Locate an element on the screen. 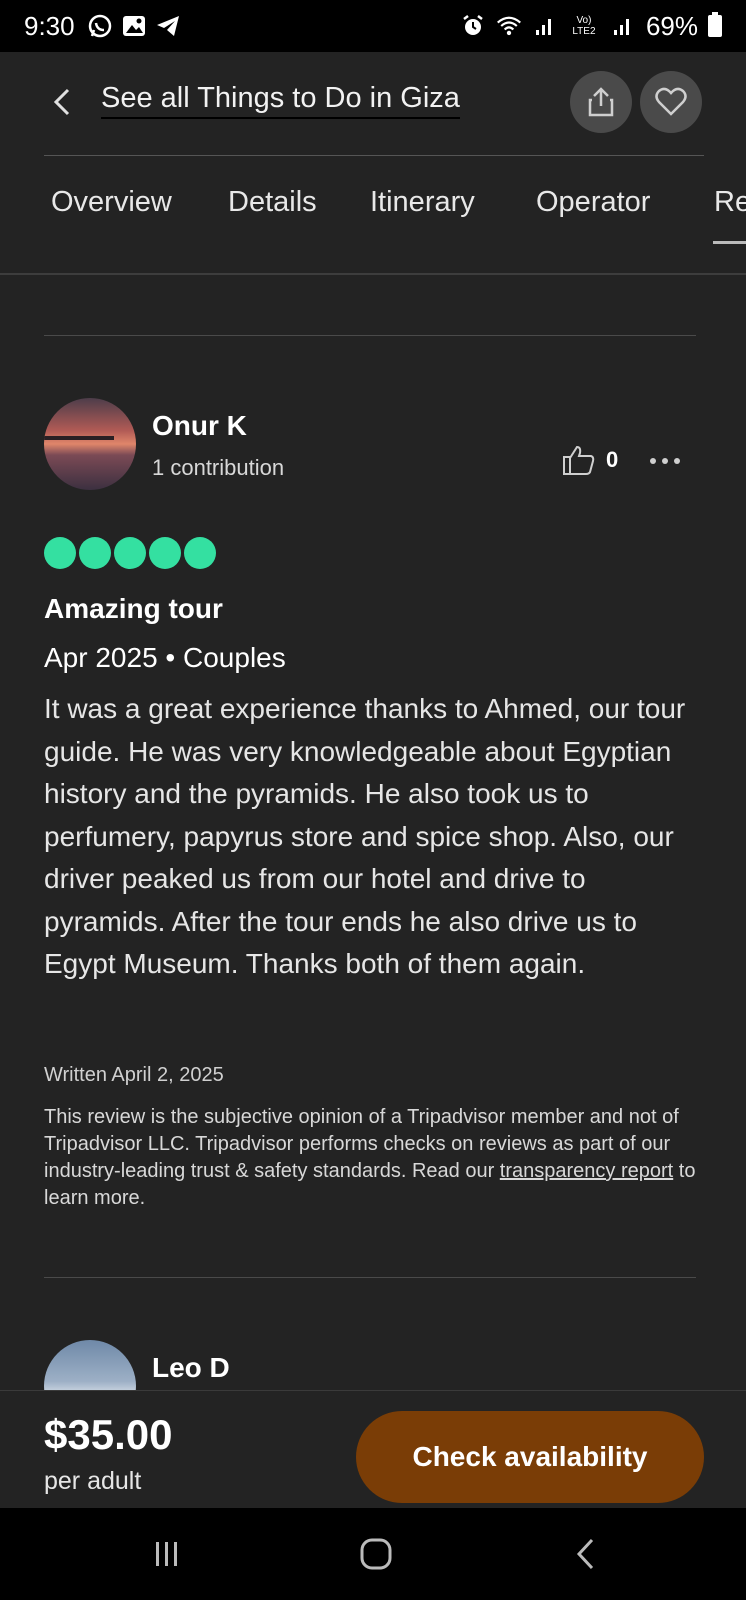 This screenshot has height=1600, width=746. home-button is located at coordinates (376, 1554).